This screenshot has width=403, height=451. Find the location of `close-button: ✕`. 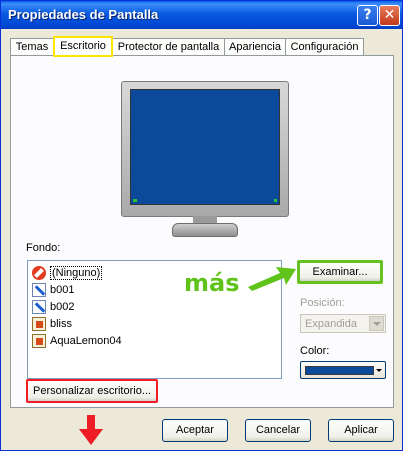

close-button: ✕ is located at coordinates (389, 15).